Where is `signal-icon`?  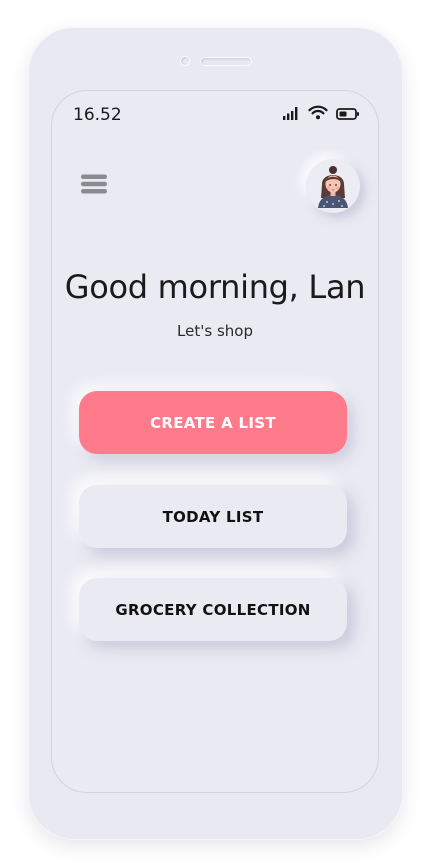
signal-icon is located at coordinates (291, 114).